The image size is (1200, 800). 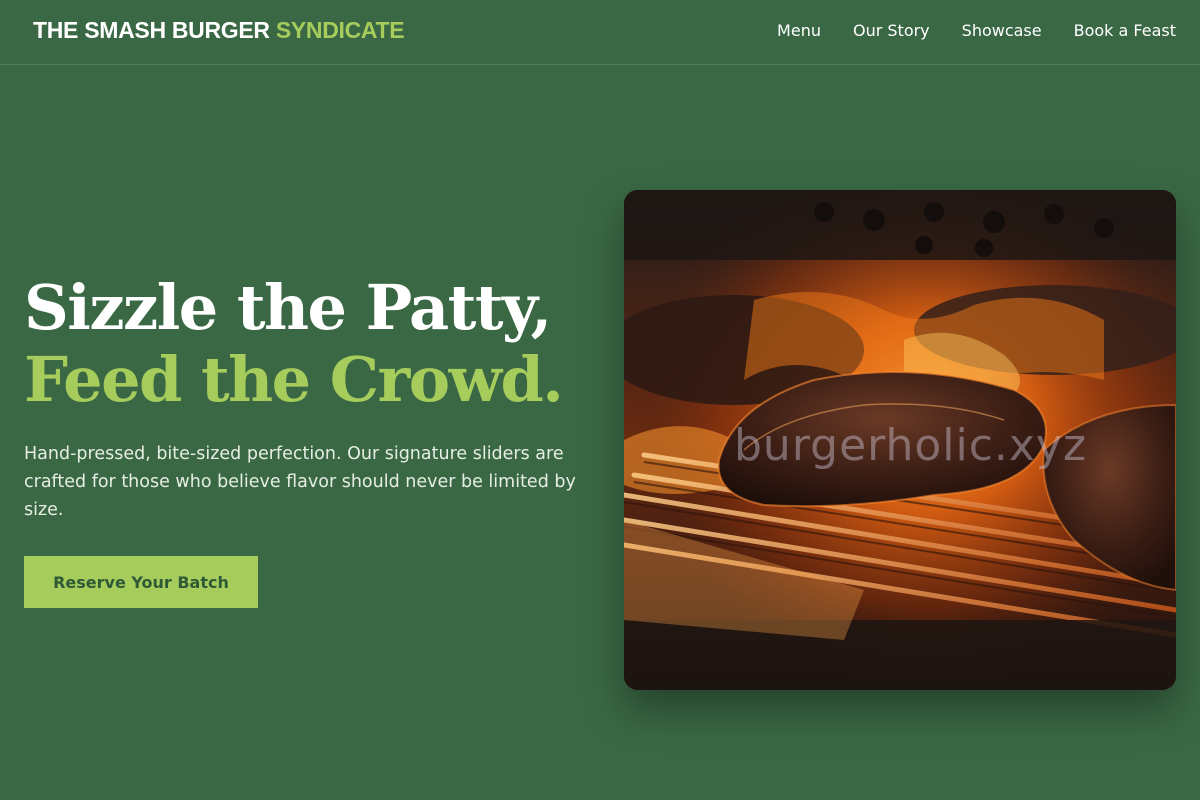 I want to click on brand-logo: THE SMASH BURGER SYNDICATE, so click(x=219, y=30).